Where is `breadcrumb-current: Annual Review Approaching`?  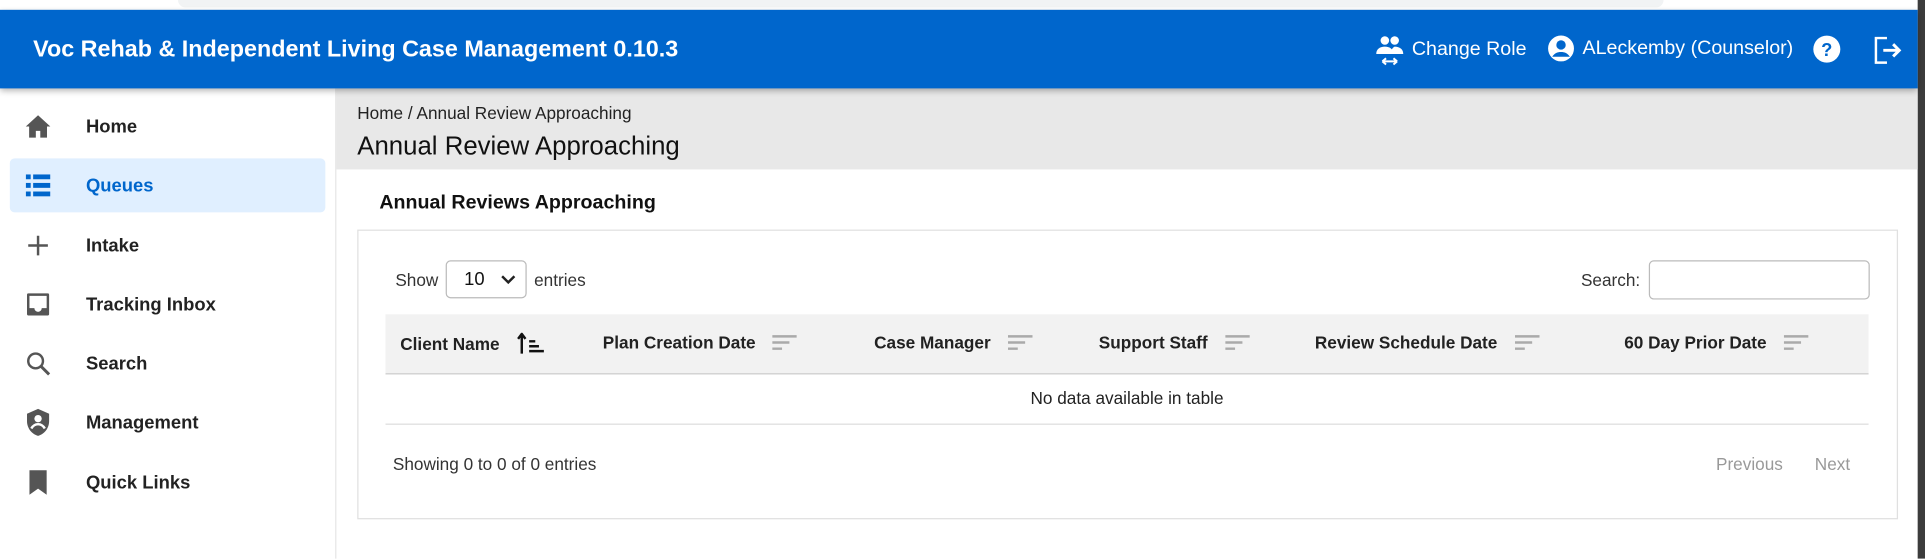 breadcrumb-current: Annual Review Approaching is located at coordinates (524, 113).